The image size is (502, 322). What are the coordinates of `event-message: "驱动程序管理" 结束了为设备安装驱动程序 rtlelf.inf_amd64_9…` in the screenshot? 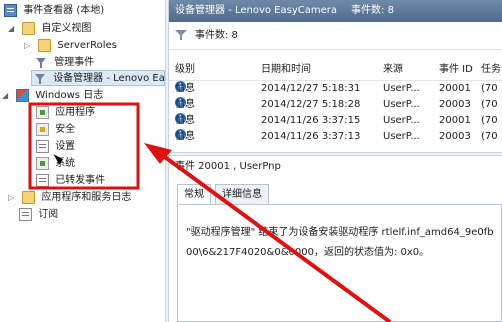 It's located at (343, 243).